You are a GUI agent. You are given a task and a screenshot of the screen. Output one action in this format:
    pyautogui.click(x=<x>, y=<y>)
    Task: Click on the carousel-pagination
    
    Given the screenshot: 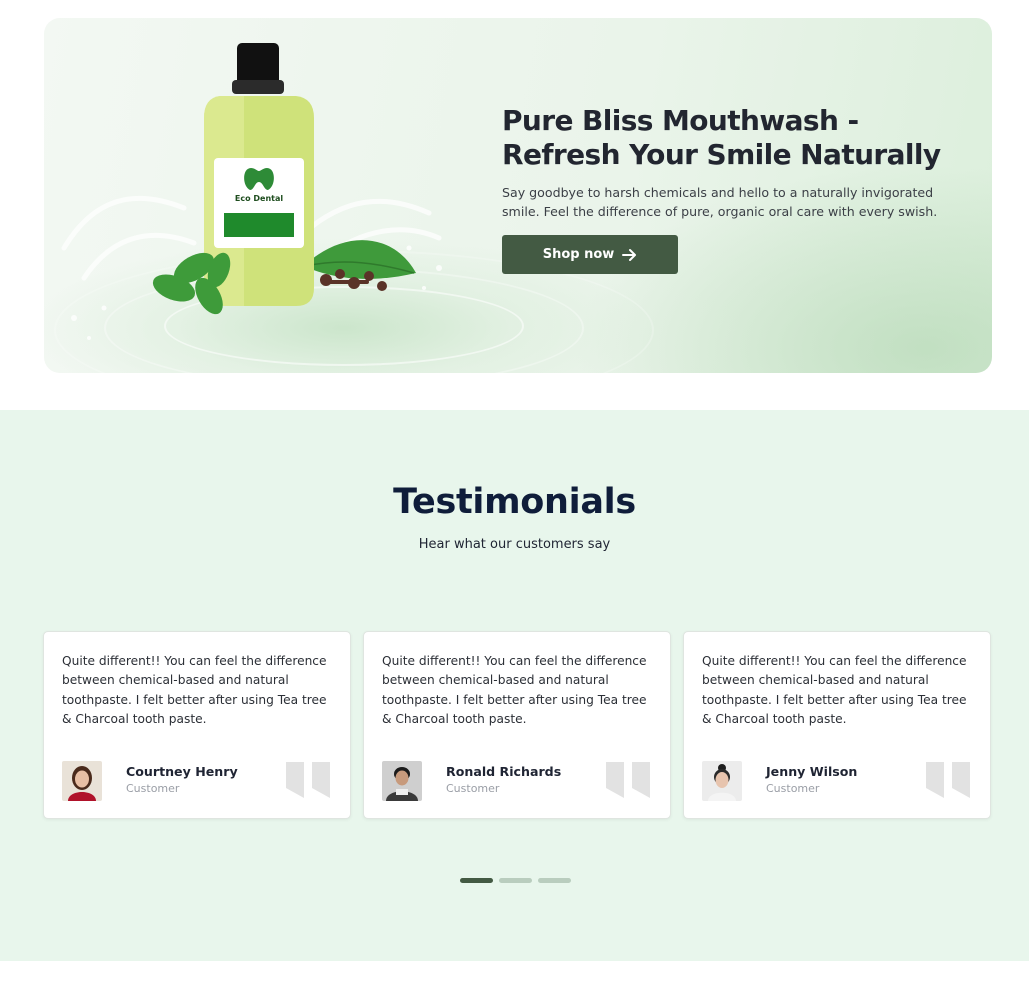 What is the action you would take?
    pyautogui.click(x=515, y=880)
    